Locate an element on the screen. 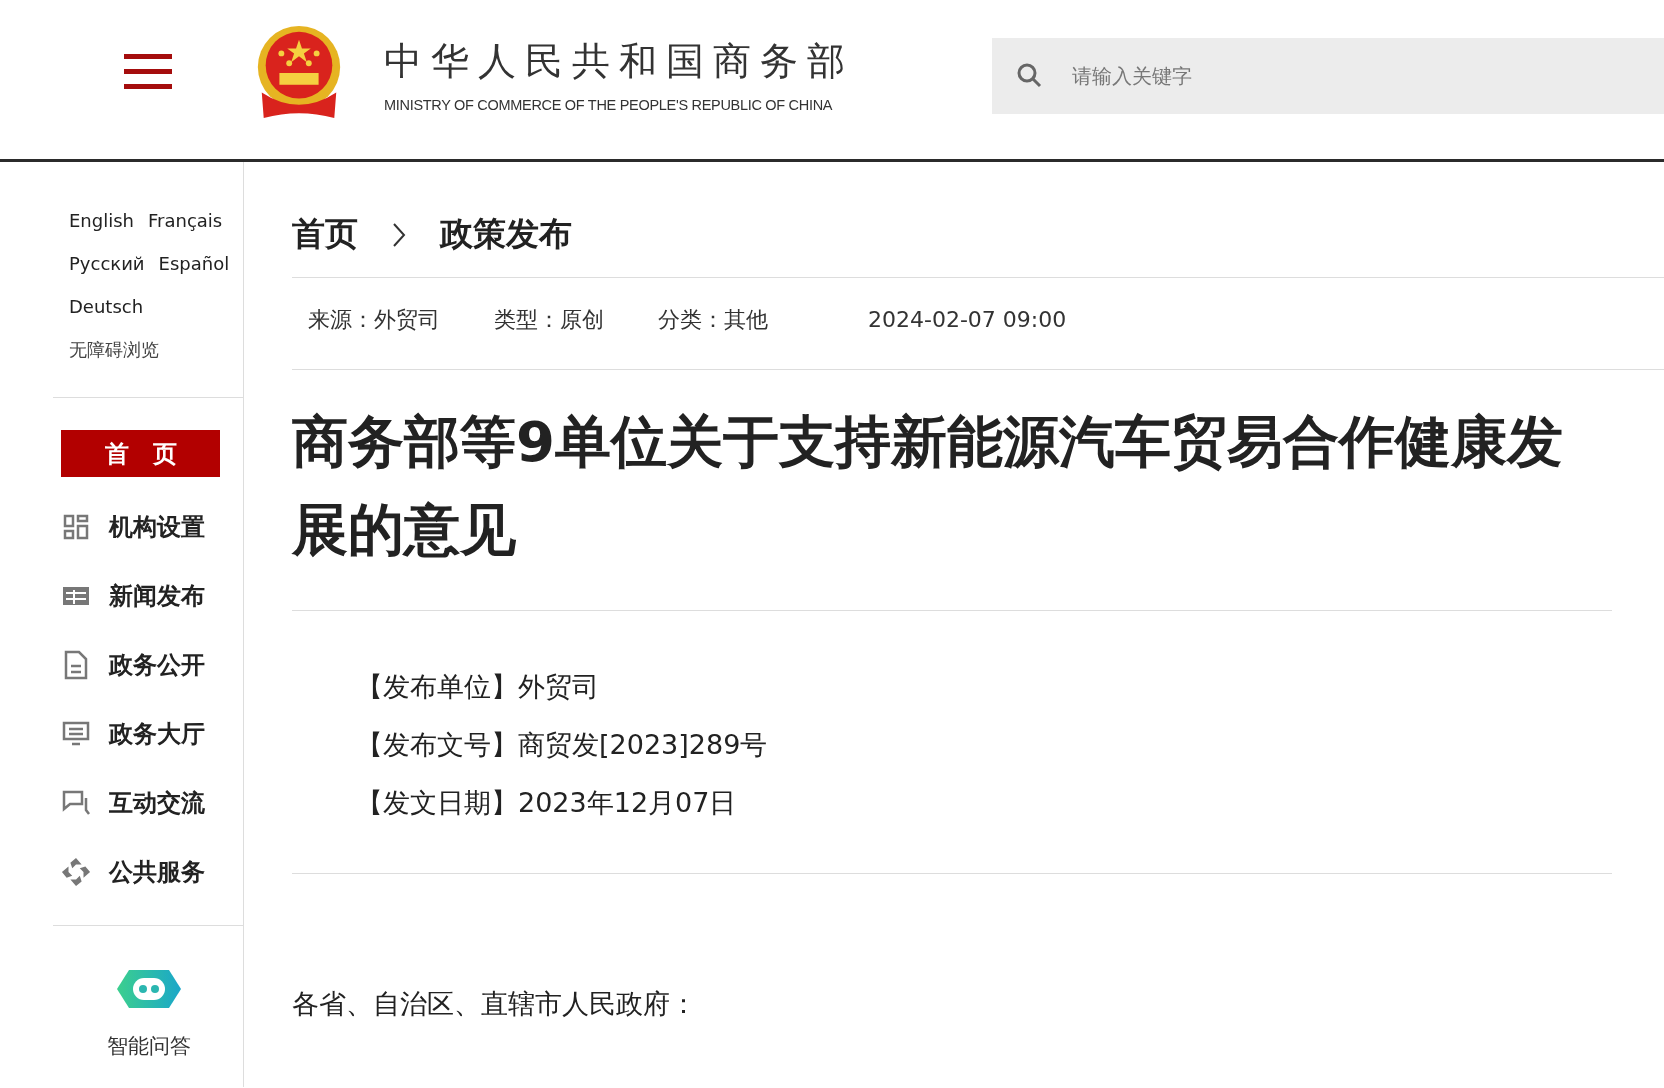 The height and width of the screenshot is (1088, 1664). meta-field: 来源：外贸司 is located at coordinates (374, 319).